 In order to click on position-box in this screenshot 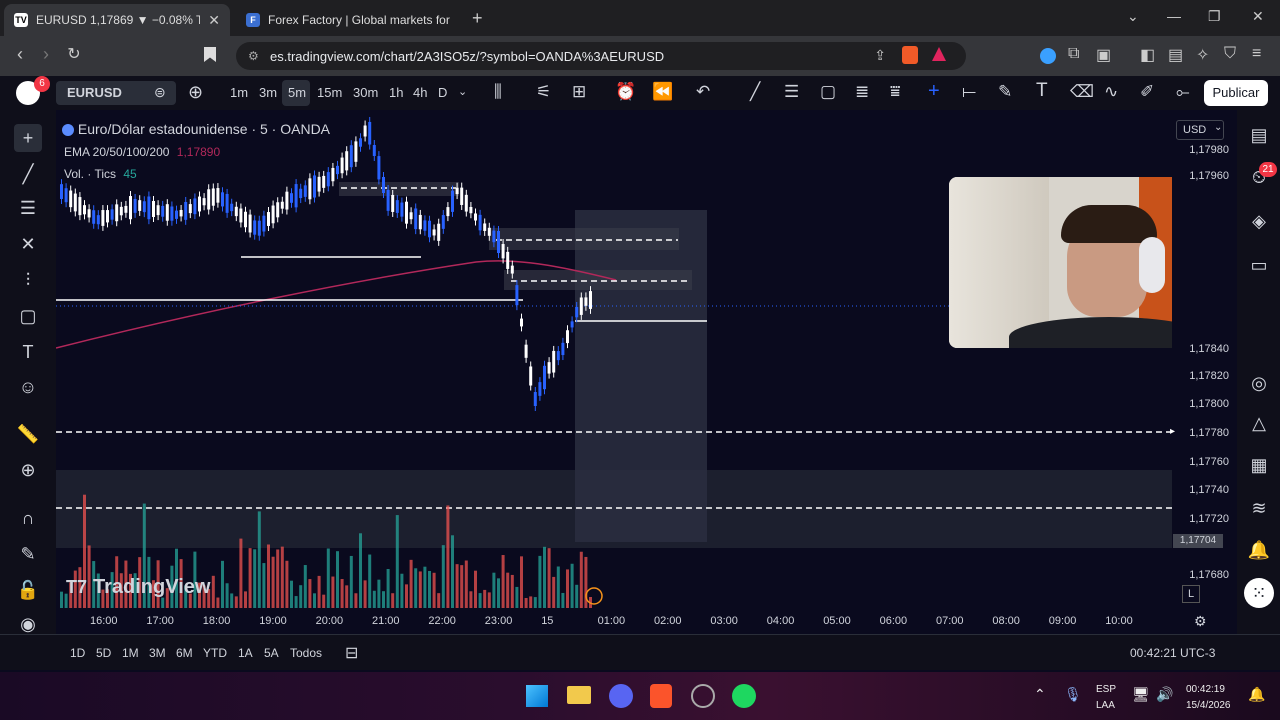, I will do `click(641, 376)`.